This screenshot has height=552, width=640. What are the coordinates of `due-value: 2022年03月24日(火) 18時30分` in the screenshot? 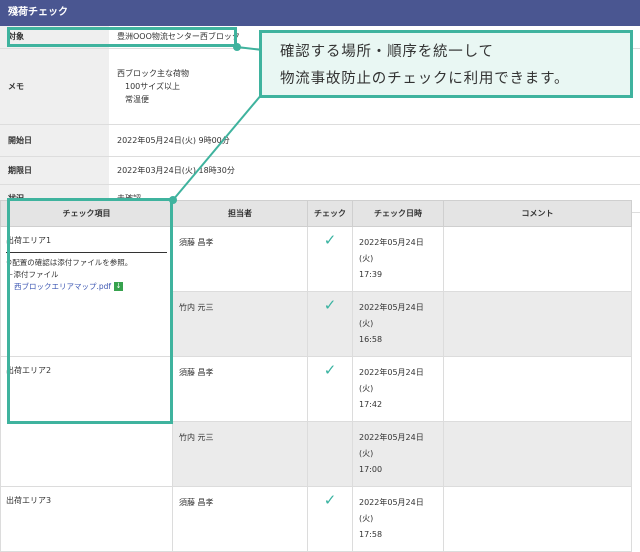 It's located at (374, 170).